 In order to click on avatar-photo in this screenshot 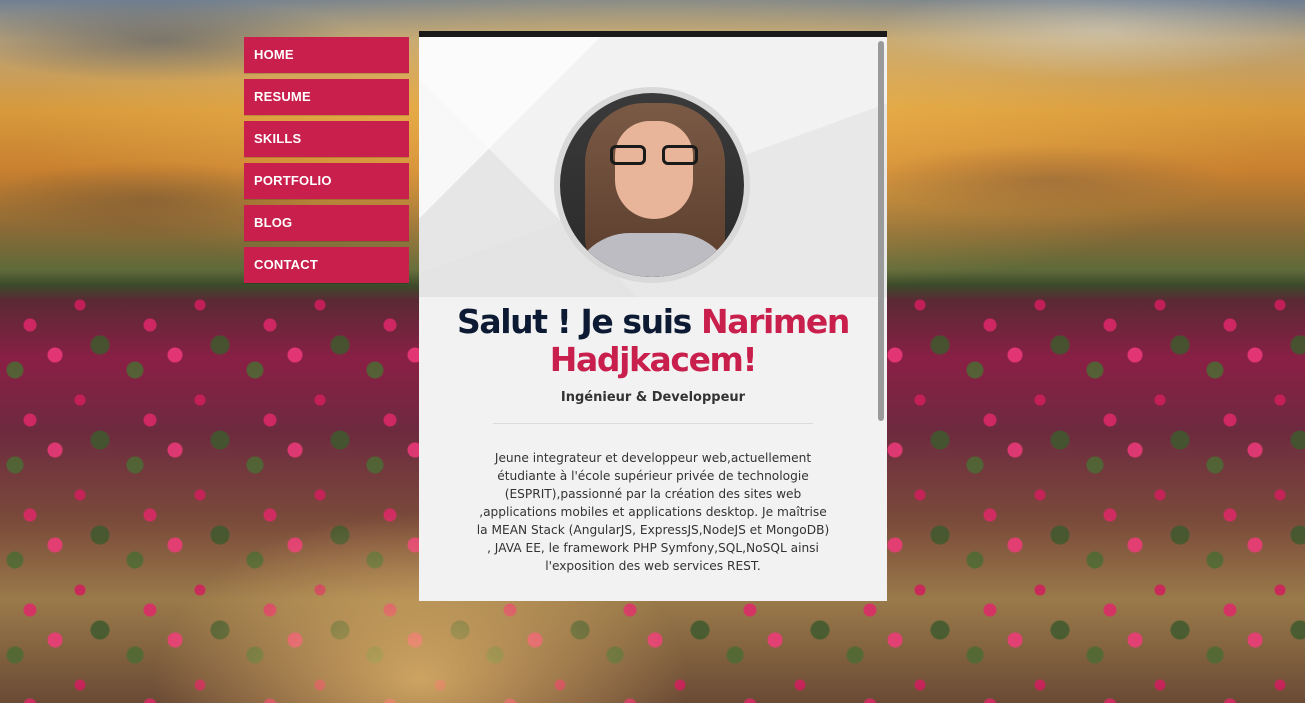, I will do `click(652, 185)`.